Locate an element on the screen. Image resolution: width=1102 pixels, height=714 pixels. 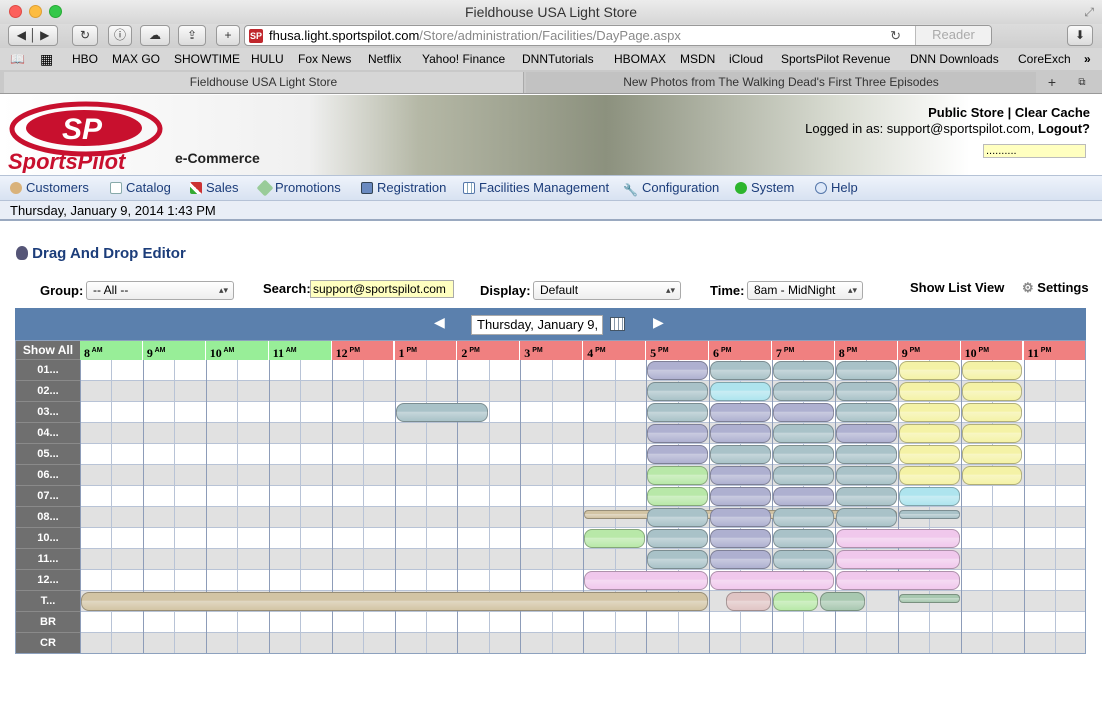
public-store-link: Public Store is located at coordinates (966, 112).